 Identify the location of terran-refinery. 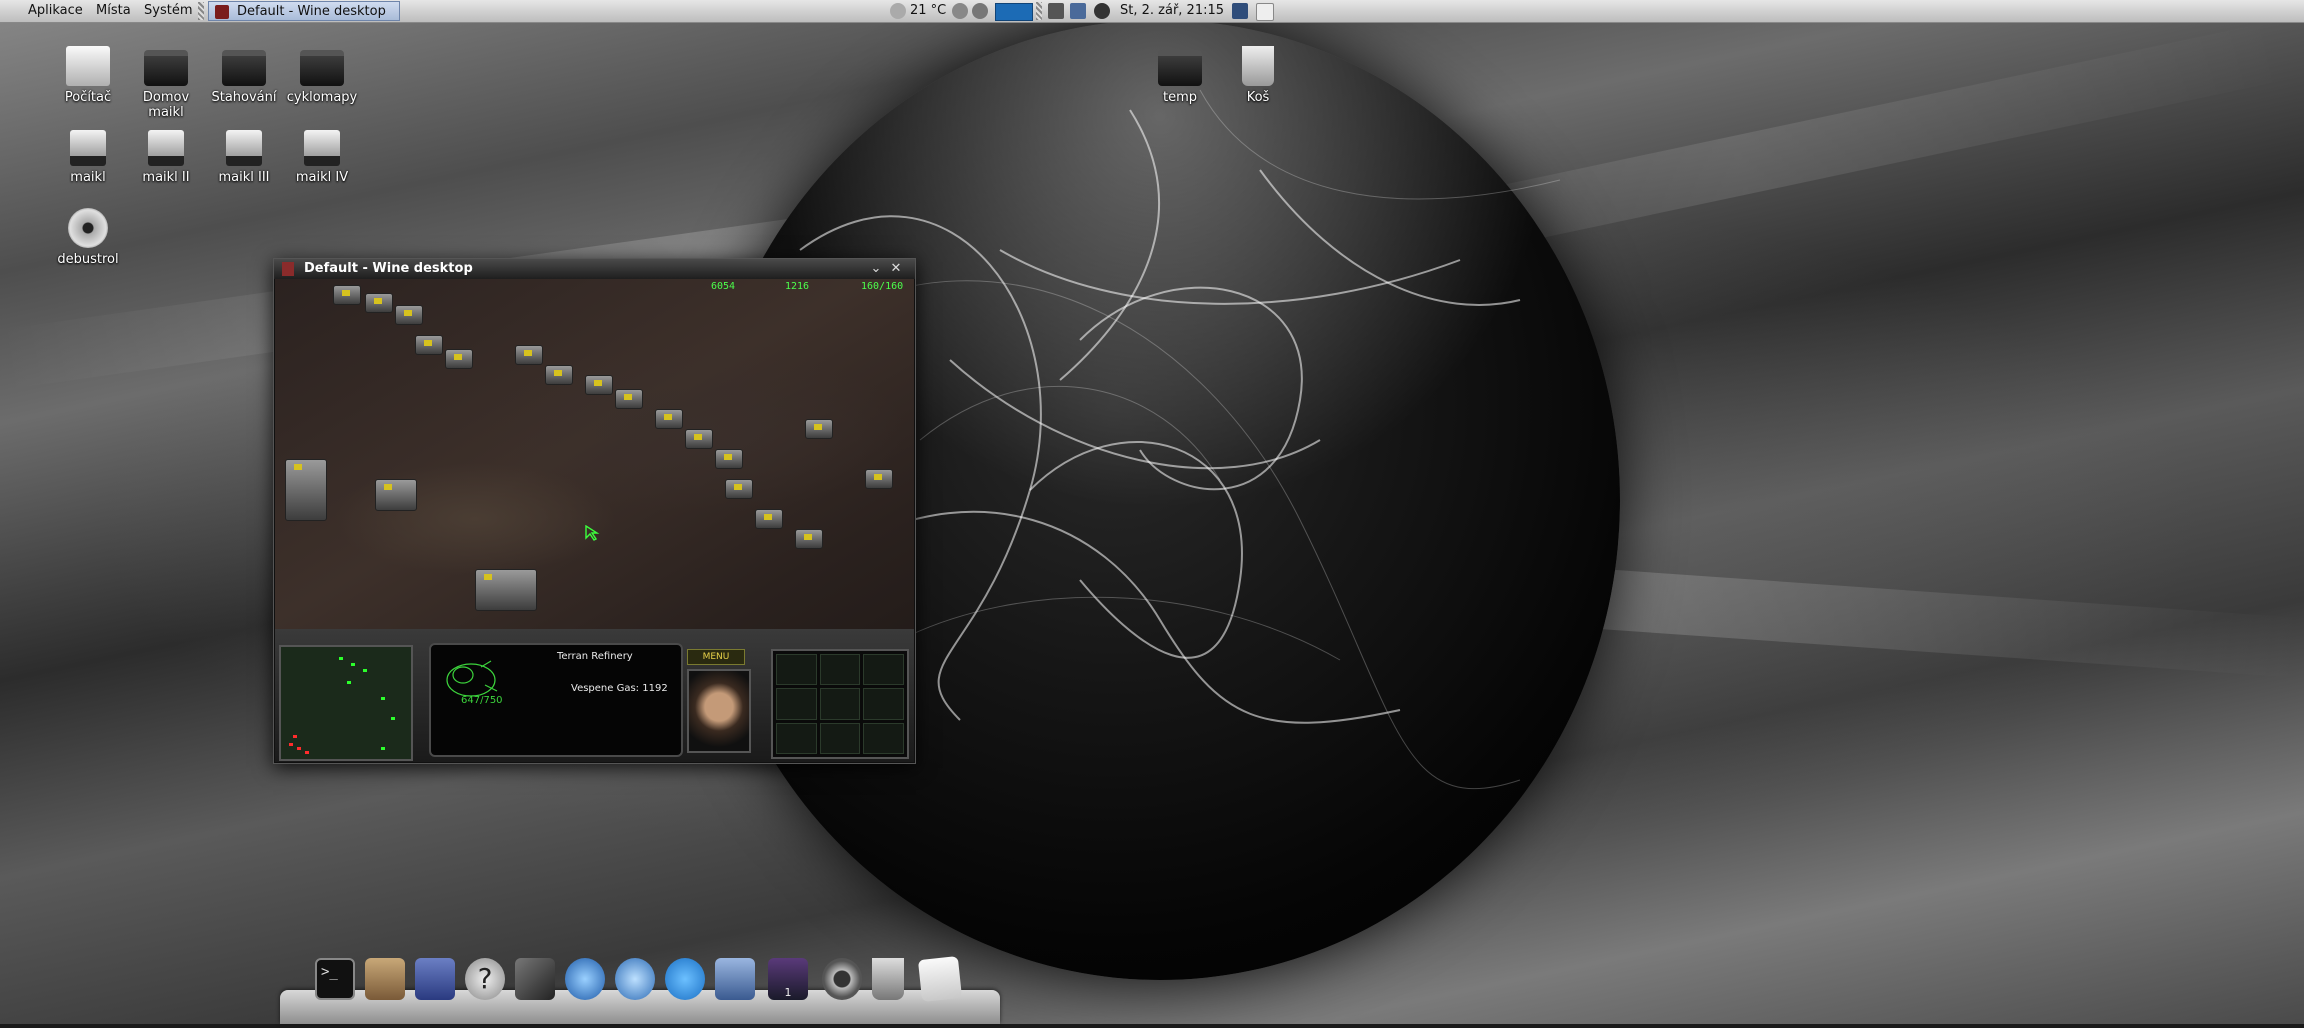
(506, 590).